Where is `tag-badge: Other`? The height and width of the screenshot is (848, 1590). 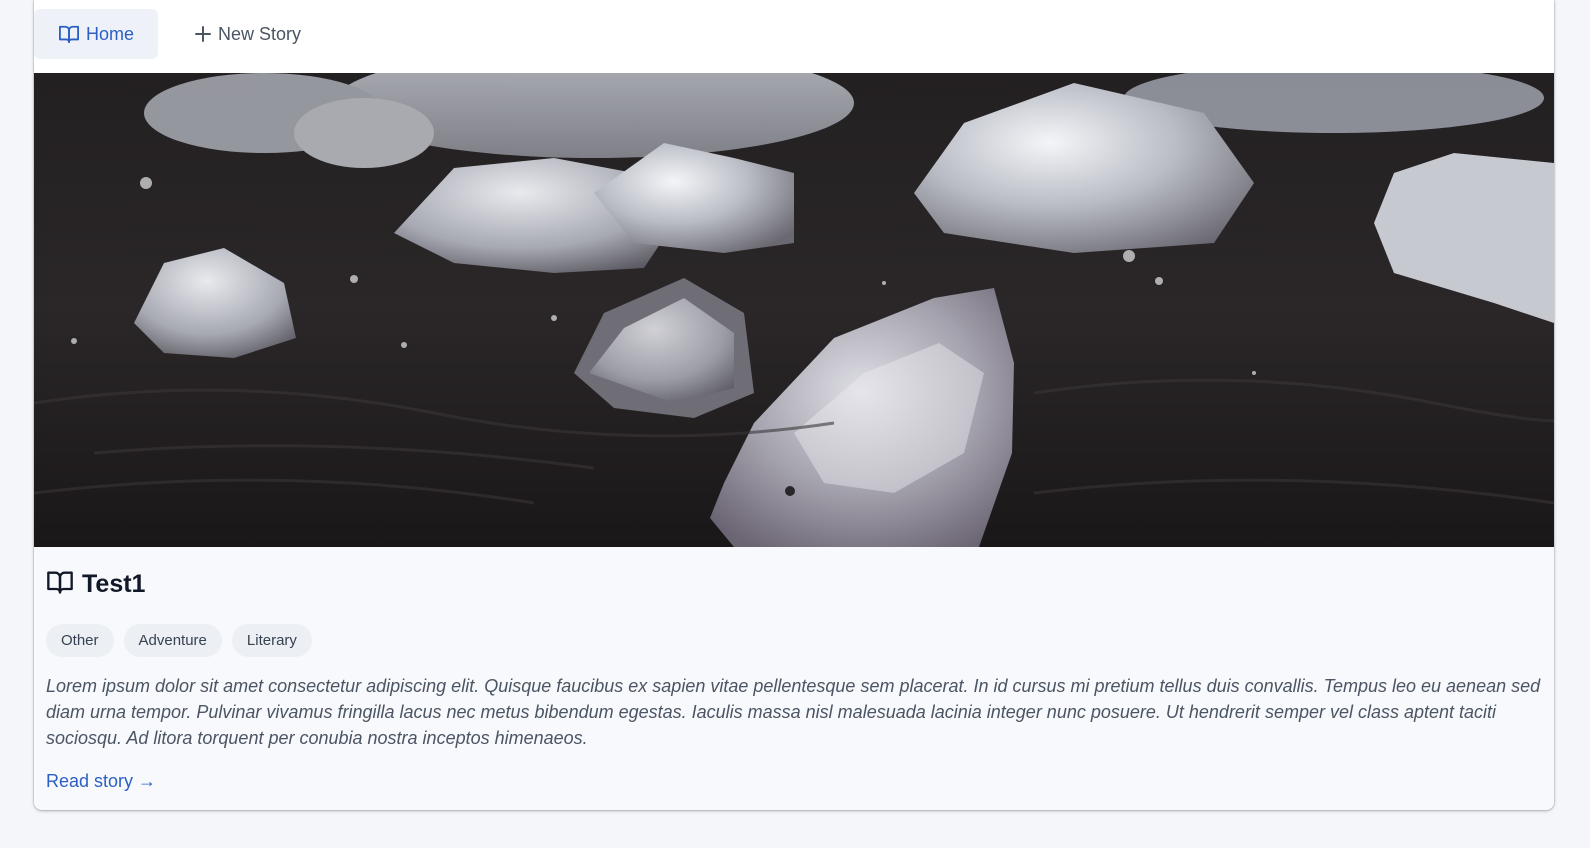
tag-badge: Other is located at coordinates (80, 640).